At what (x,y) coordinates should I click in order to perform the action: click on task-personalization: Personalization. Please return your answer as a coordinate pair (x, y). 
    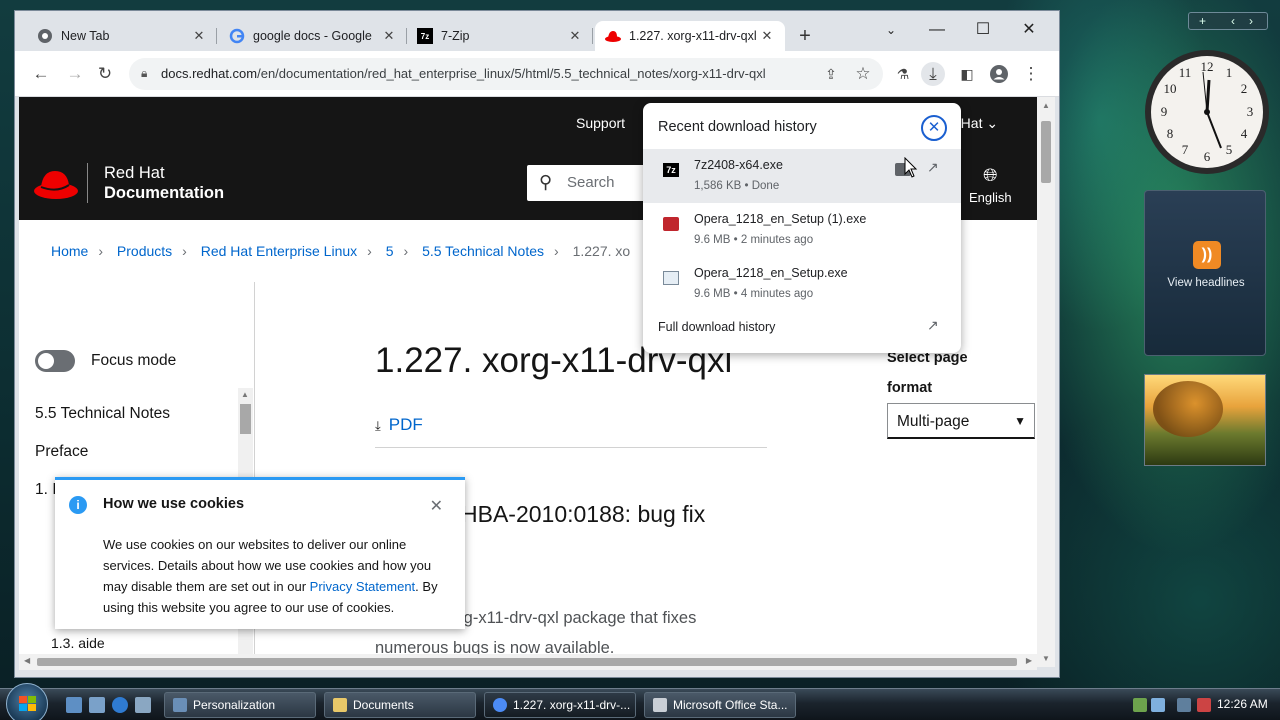
    Looking at the image, I should click on (240, 705).